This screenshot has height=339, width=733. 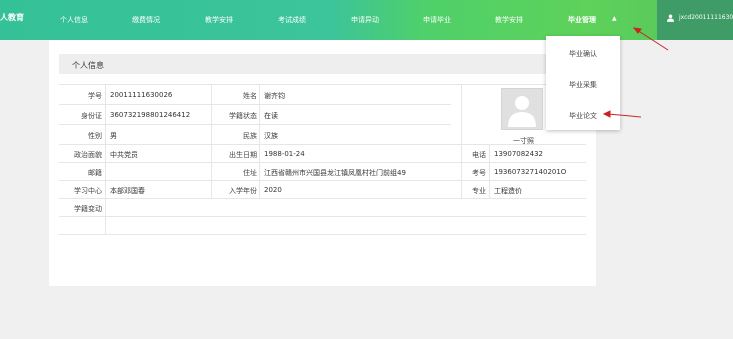 I want to click on graduation-dropdown-menu: 毕业确认 毕业采集 毕业论文, so click(x=583, y=83).